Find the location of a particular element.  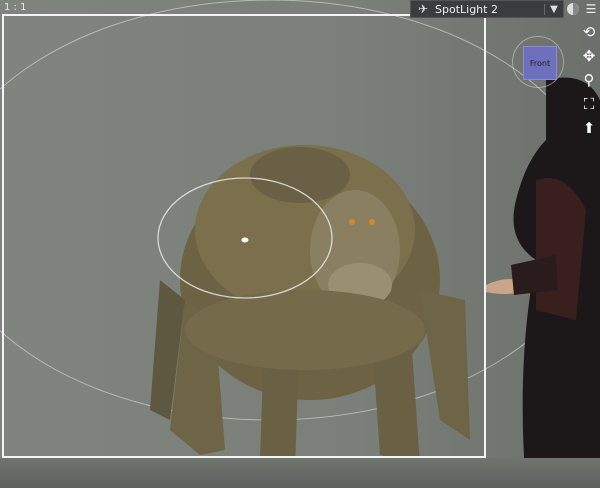

spotlight-icon: ✈ is located at coordinates (423, 9).